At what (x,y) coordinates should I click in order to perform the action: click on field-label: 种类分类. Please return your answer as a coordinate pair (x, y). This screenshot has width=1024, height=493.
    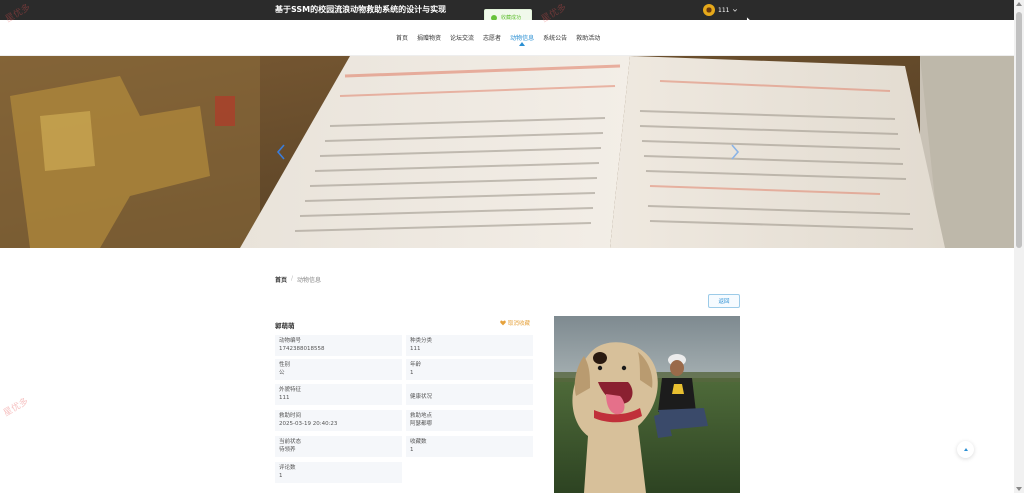
    Looking at the image, I should click on (421, 341).